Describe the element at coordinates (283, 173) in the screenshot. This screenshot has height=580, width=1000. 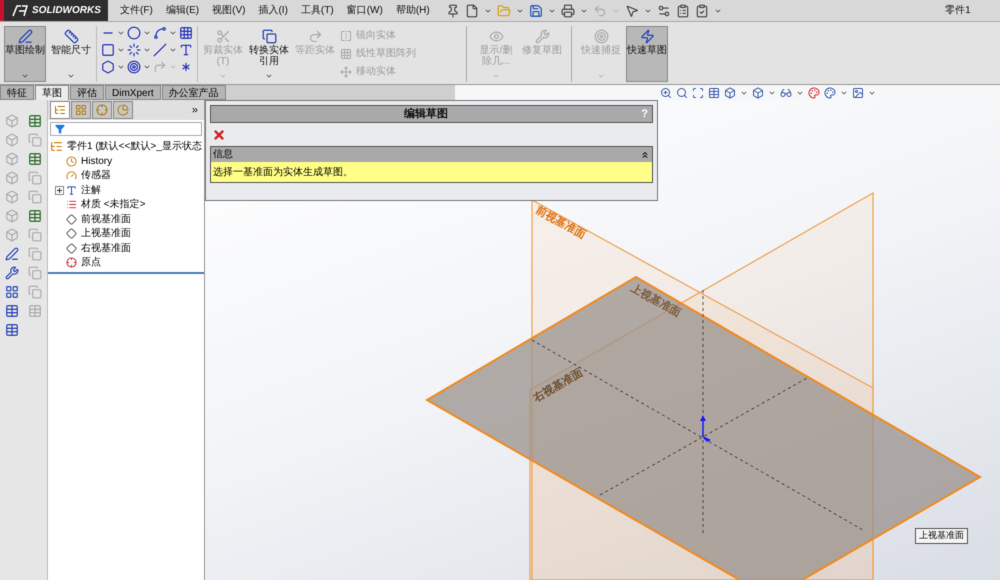
I see `message-text: 选择一基准面为实体生成草图。` at that location.